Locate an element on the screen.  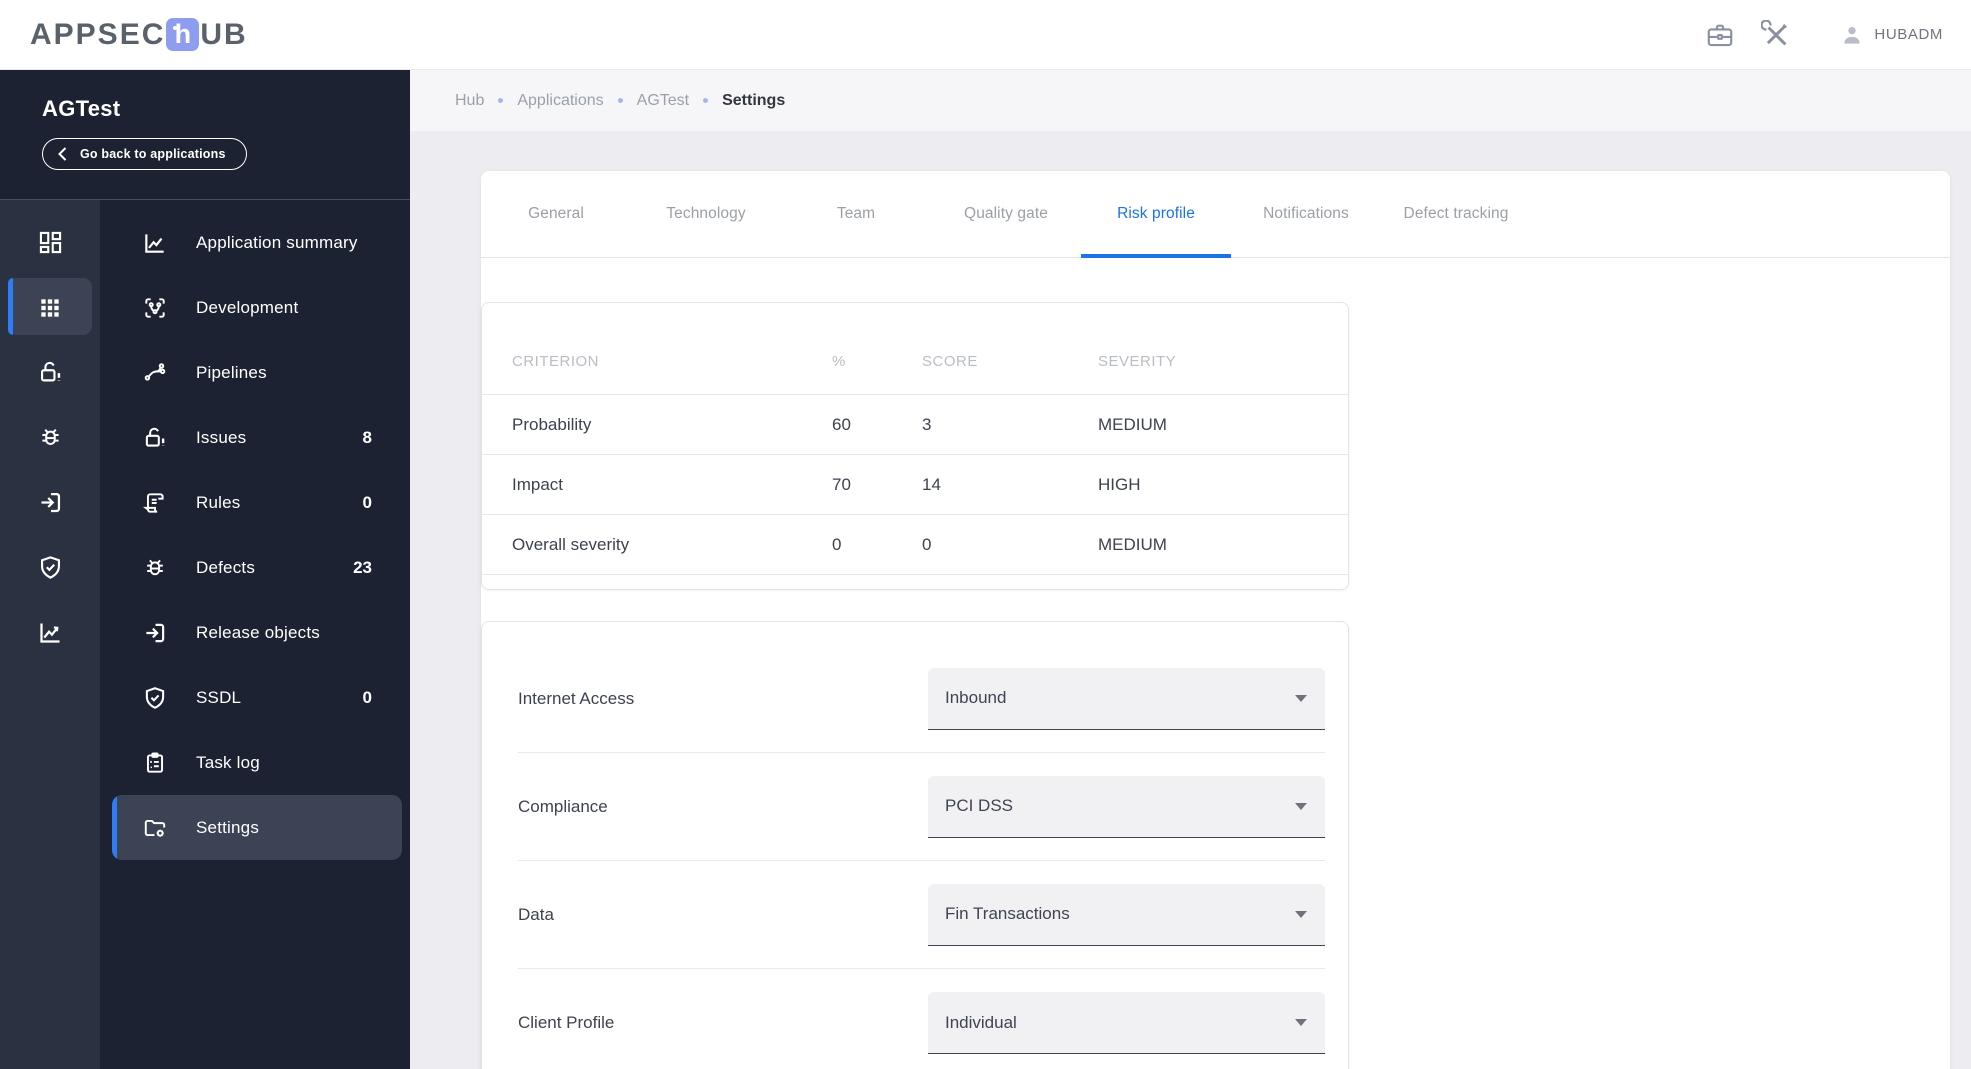
person-icon is located at coordinates (1852, 35).